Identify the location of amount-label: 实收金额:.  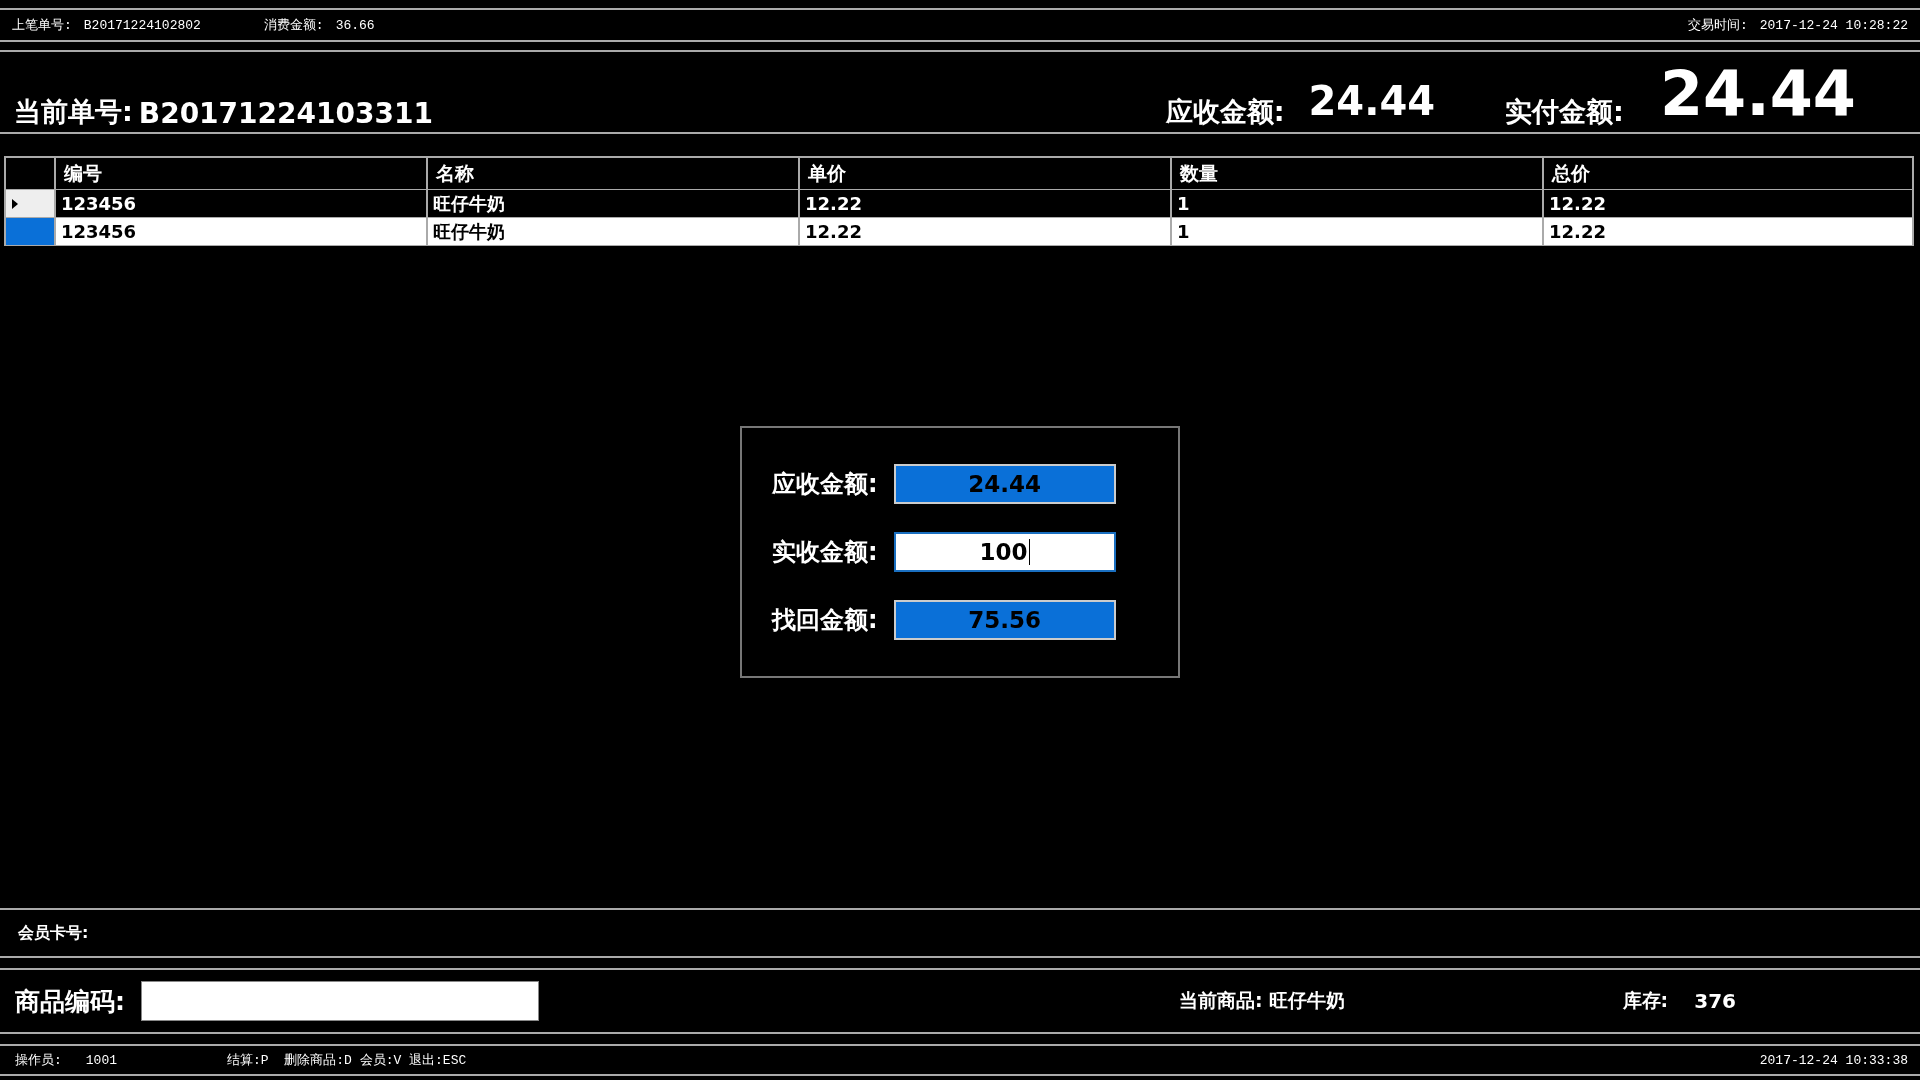
(825, 552).